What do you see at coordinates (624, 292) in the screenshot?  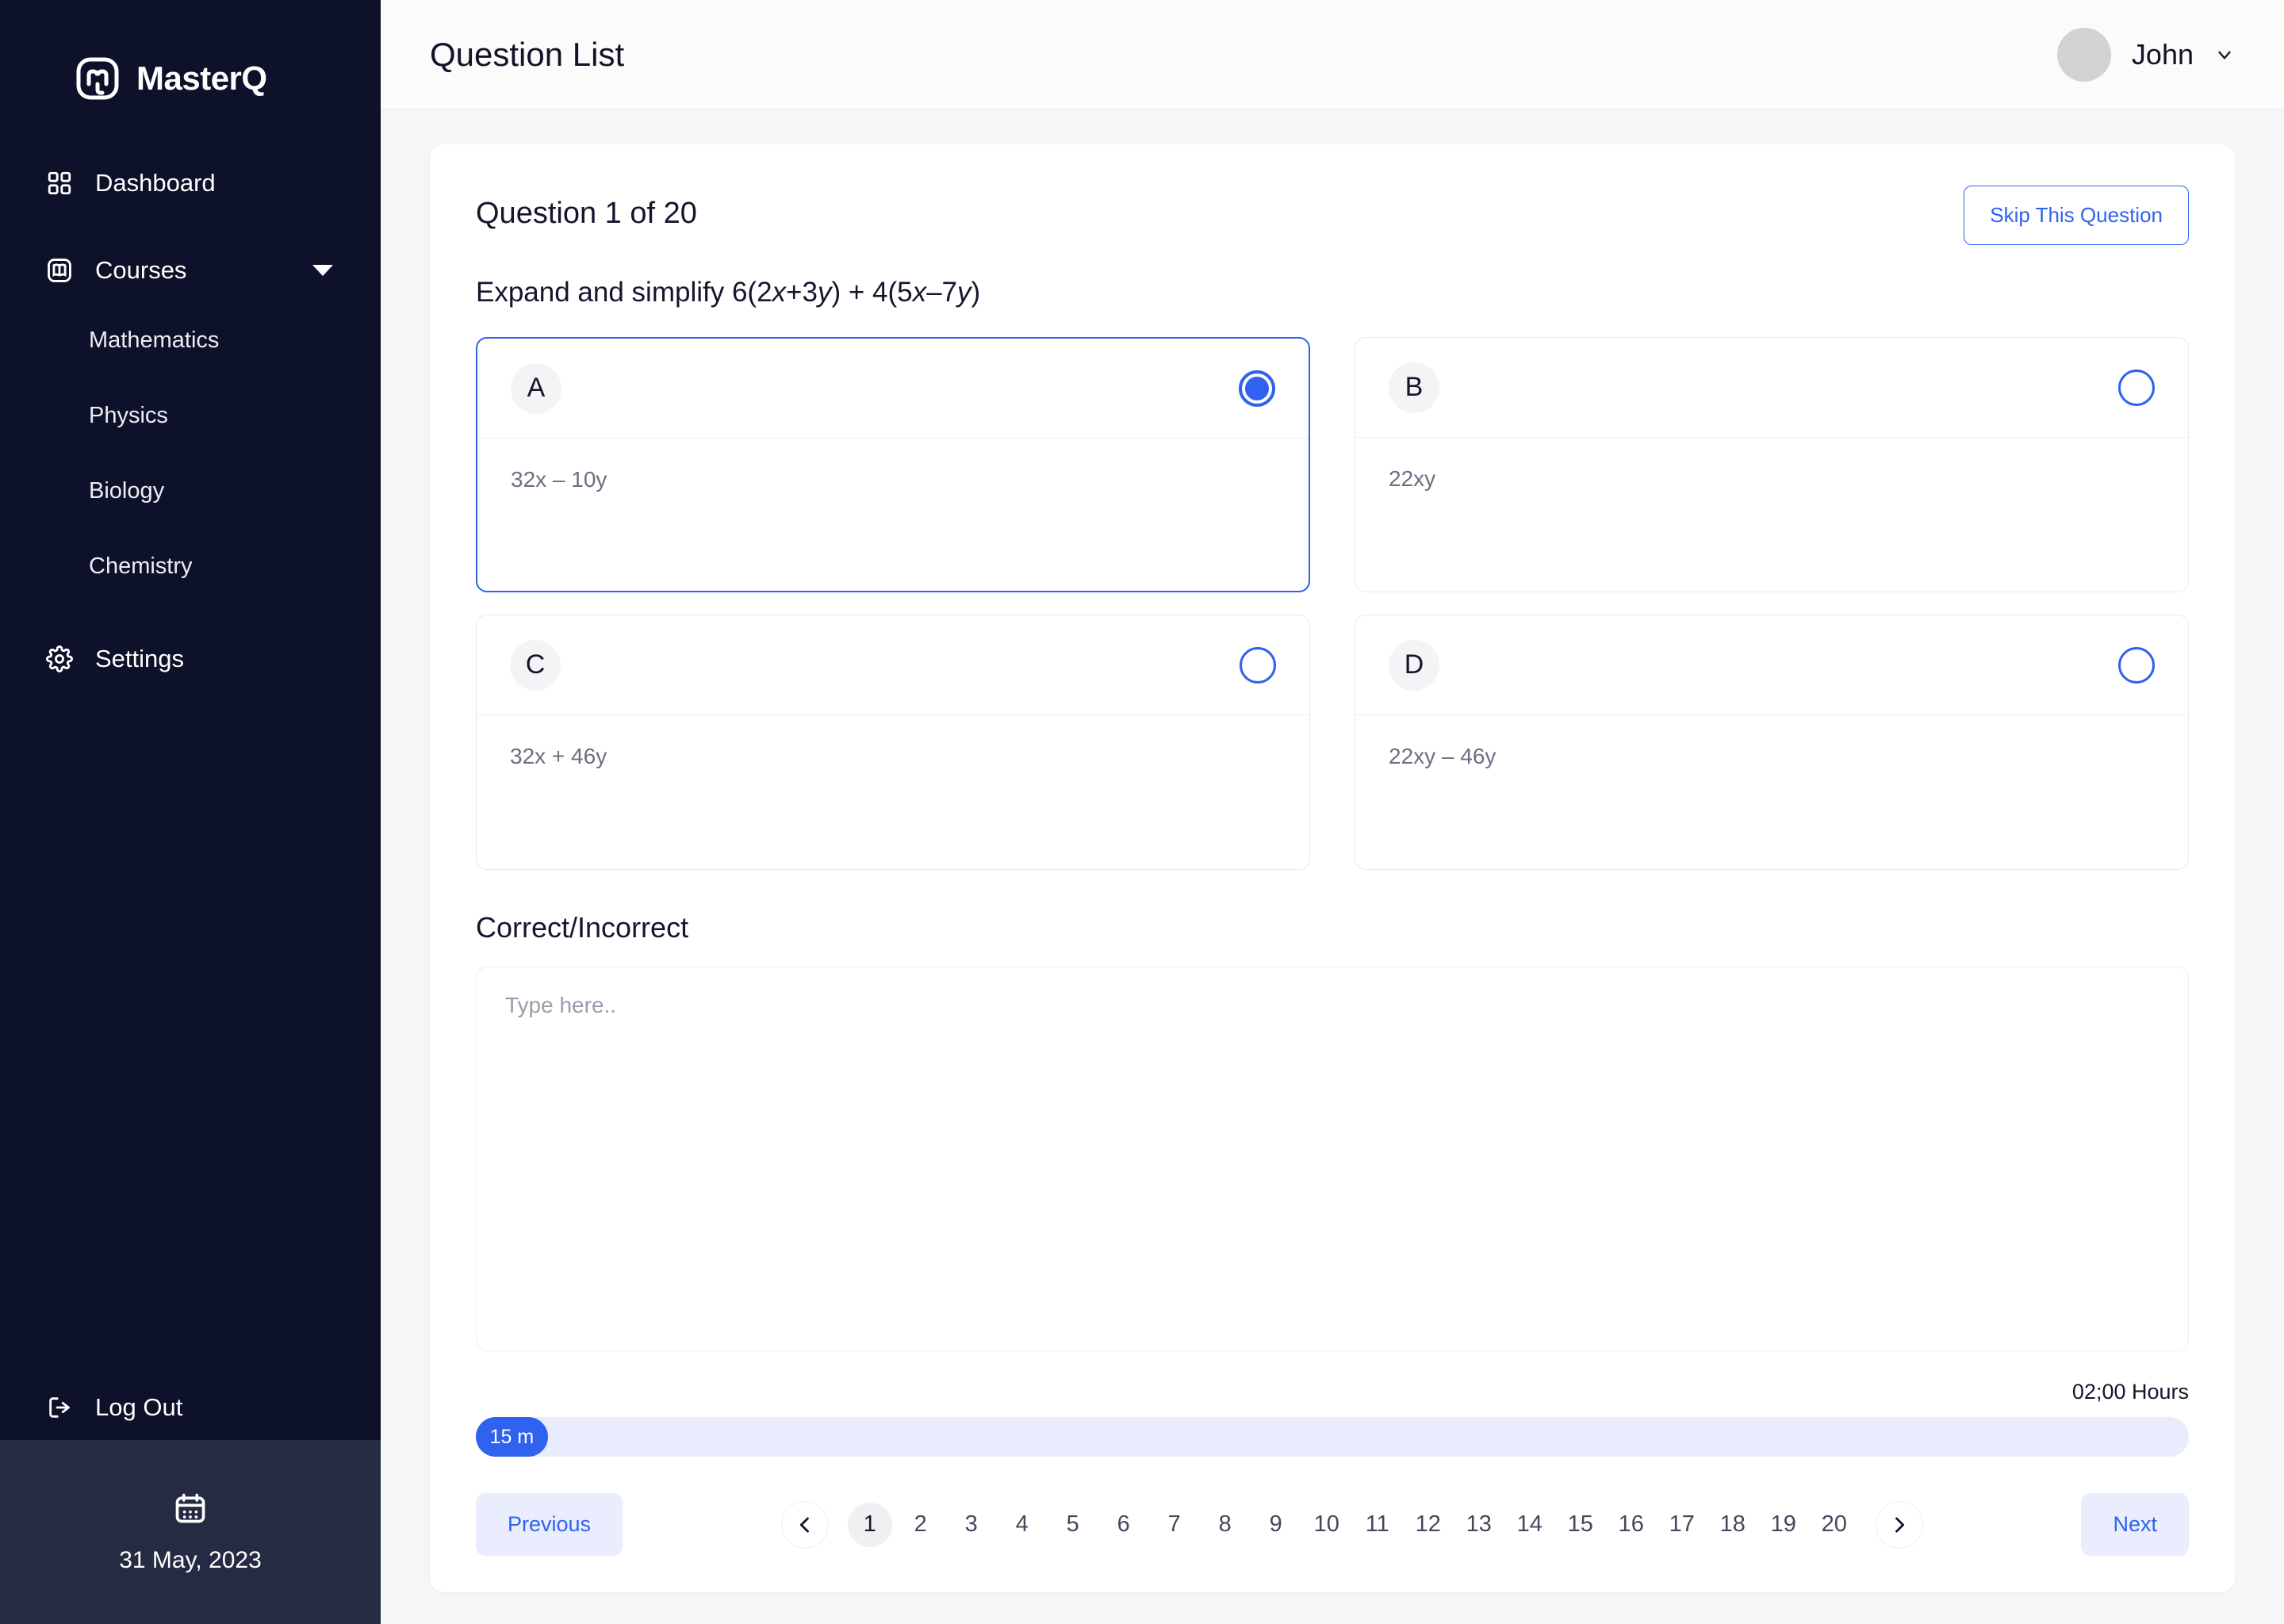 I see `prompt-part: Expand and simplify 6(2` at bounding box center [624, 292].